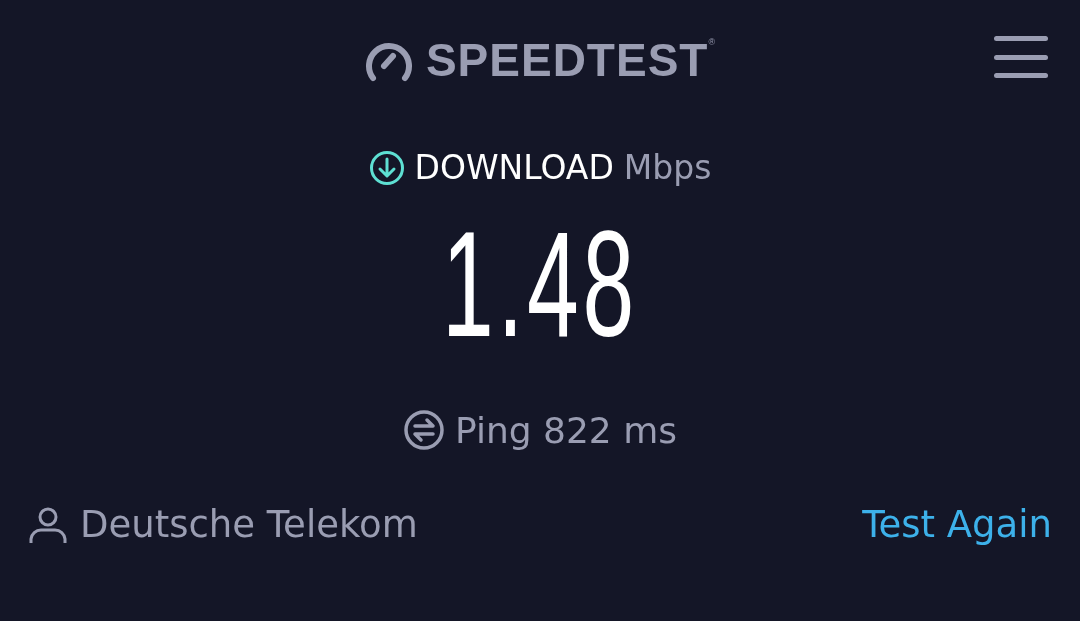 This screenshot has width=1080, height=621. Describe the element at coordinates (540, 284) in the screenshot. I see `speed-value: 1.48` at that location.